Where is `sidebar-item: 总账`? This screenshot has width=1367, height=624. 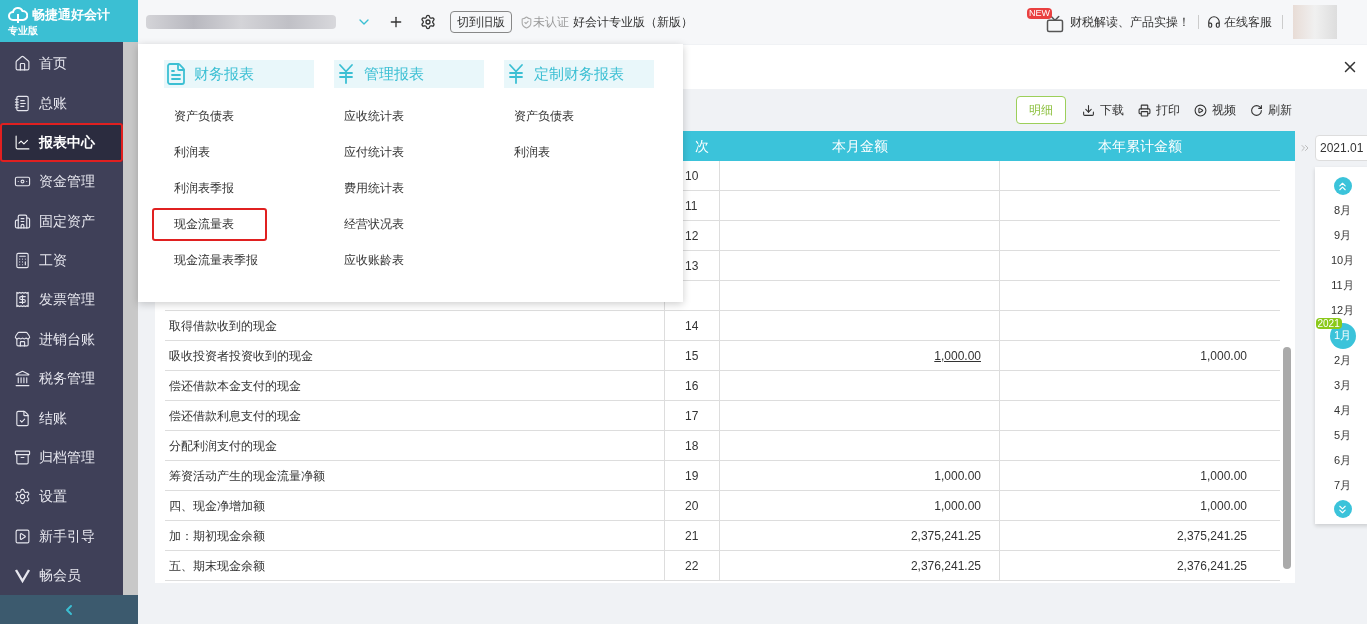 sidebar-item: 总账 is located at coordinates (61, 103).